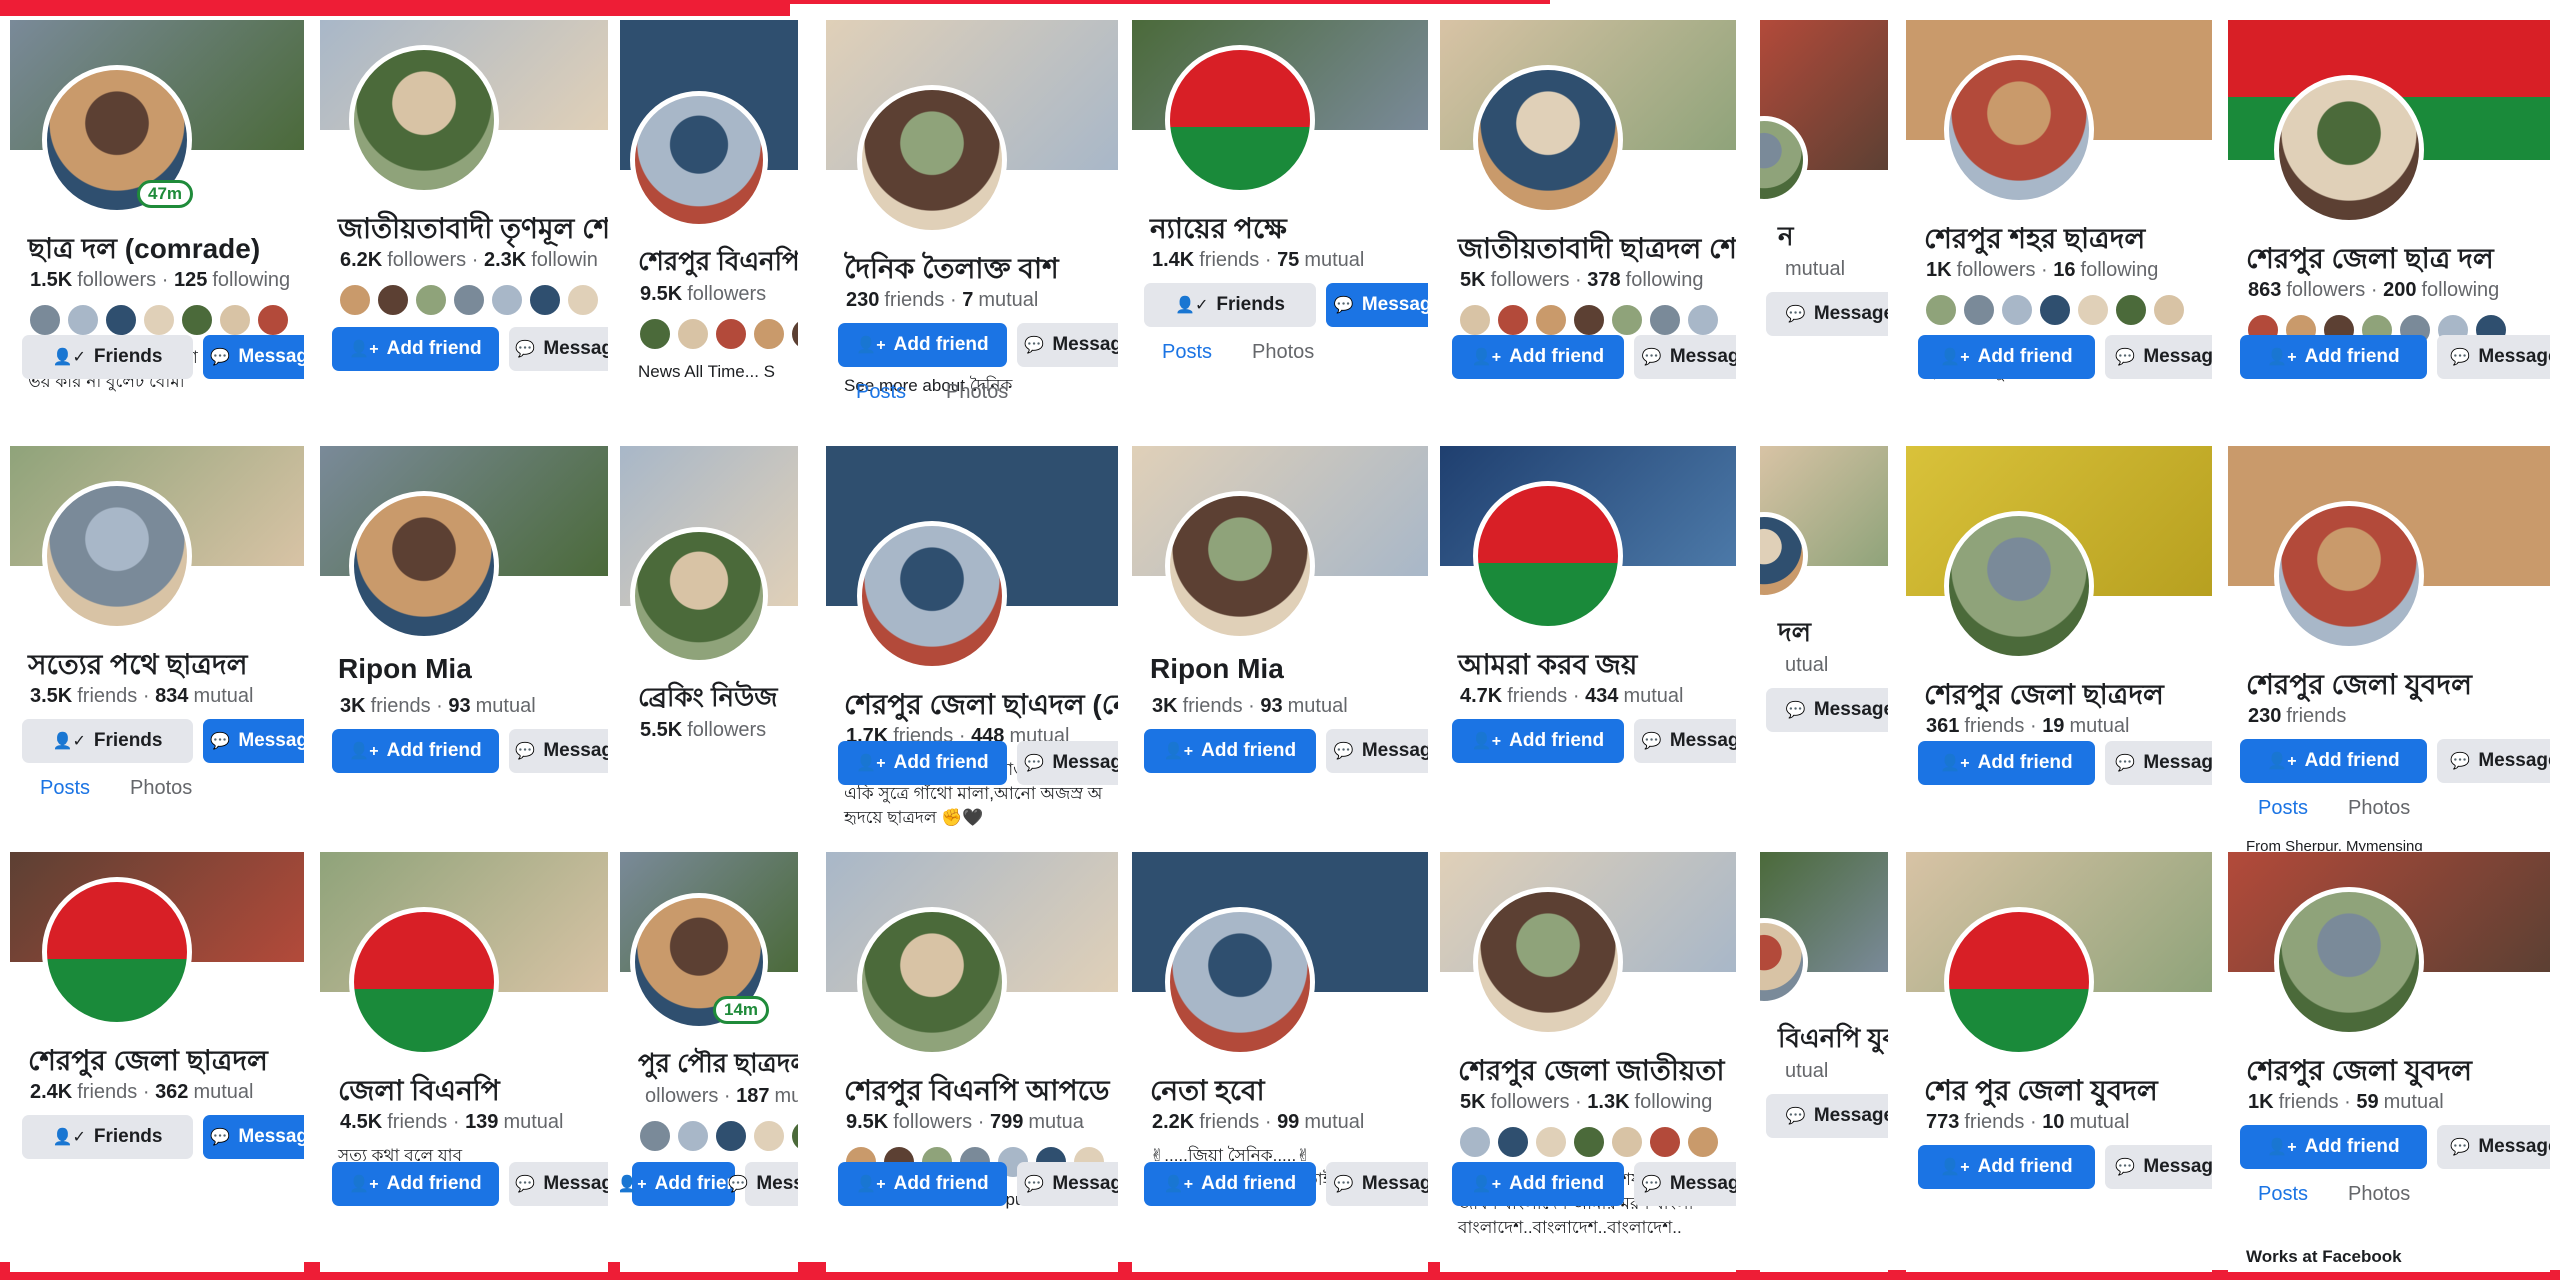 The height and width of the screenshot is (1280, 2560). I want to click on profile-card: বিএনপি যুব utual 💬 Message, so click(1824, 1062).